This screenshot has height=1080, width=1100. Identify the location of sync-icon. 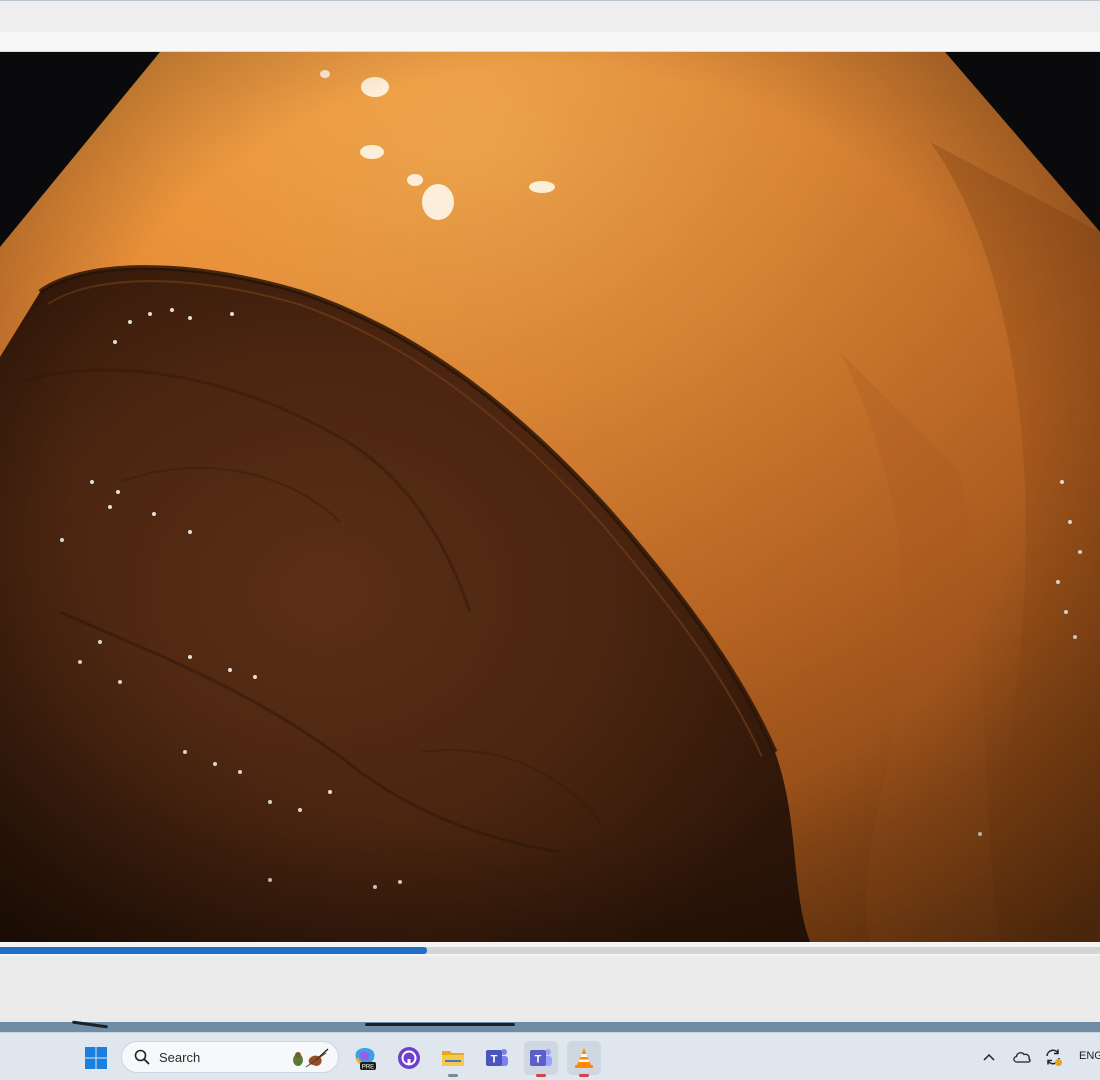
(1054, 1057).